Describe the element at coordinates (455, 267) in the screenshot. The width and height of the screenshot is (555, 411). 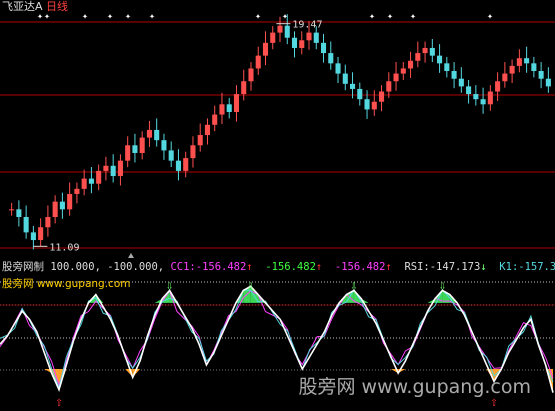
I see `rsi-value: -147.173` at that location.